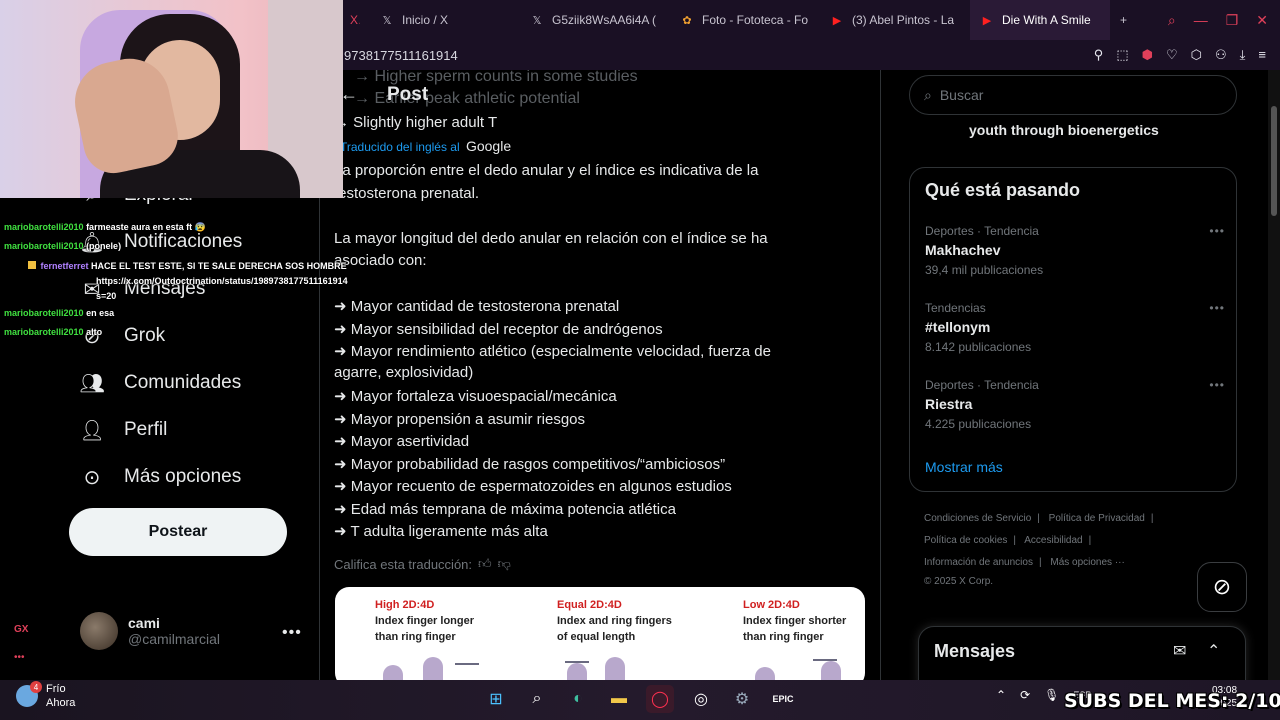  Describe the element at coordinates (445, 20) in the screenshot. I see `tab-inicio: 𝕏 Inicio / X` at that location.